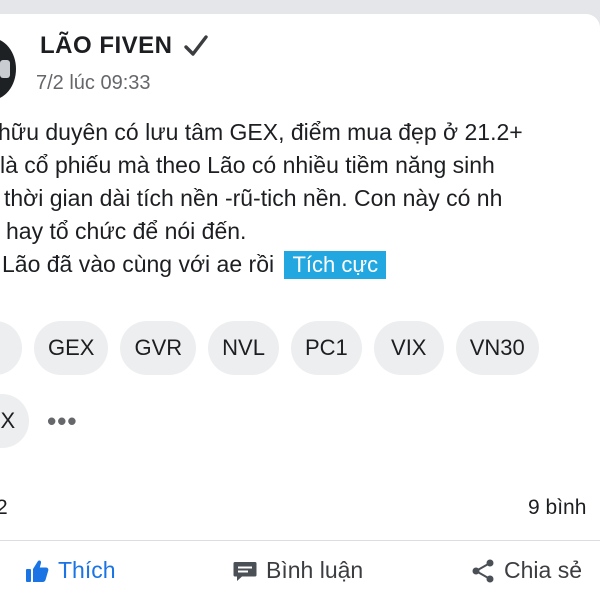  I want to click on checkmark-icon, so click(196, 46).